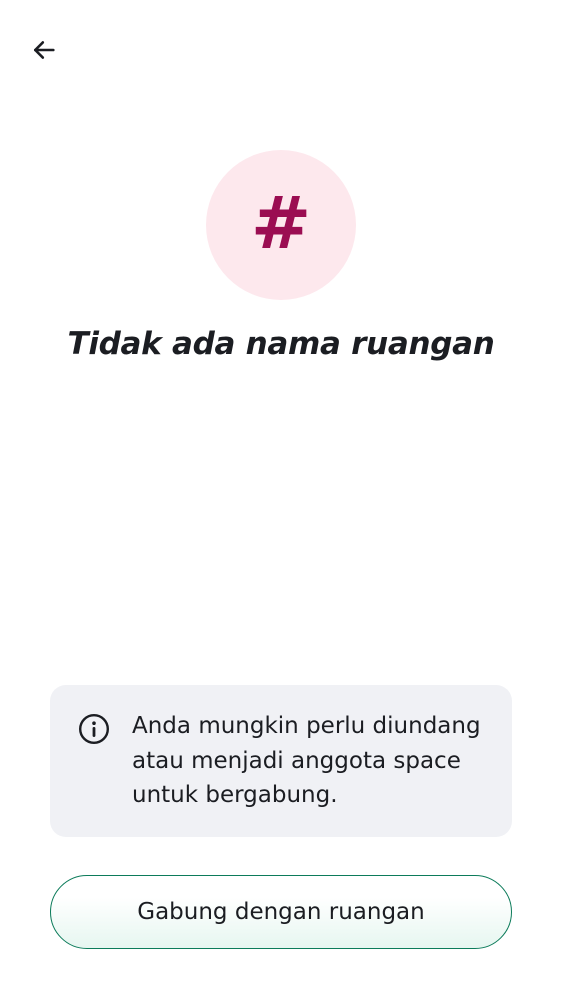  Describe the element at coordinates (281, 344) in the screenshot. I see `page-title: Tidak ada nama ruangan` at that location.